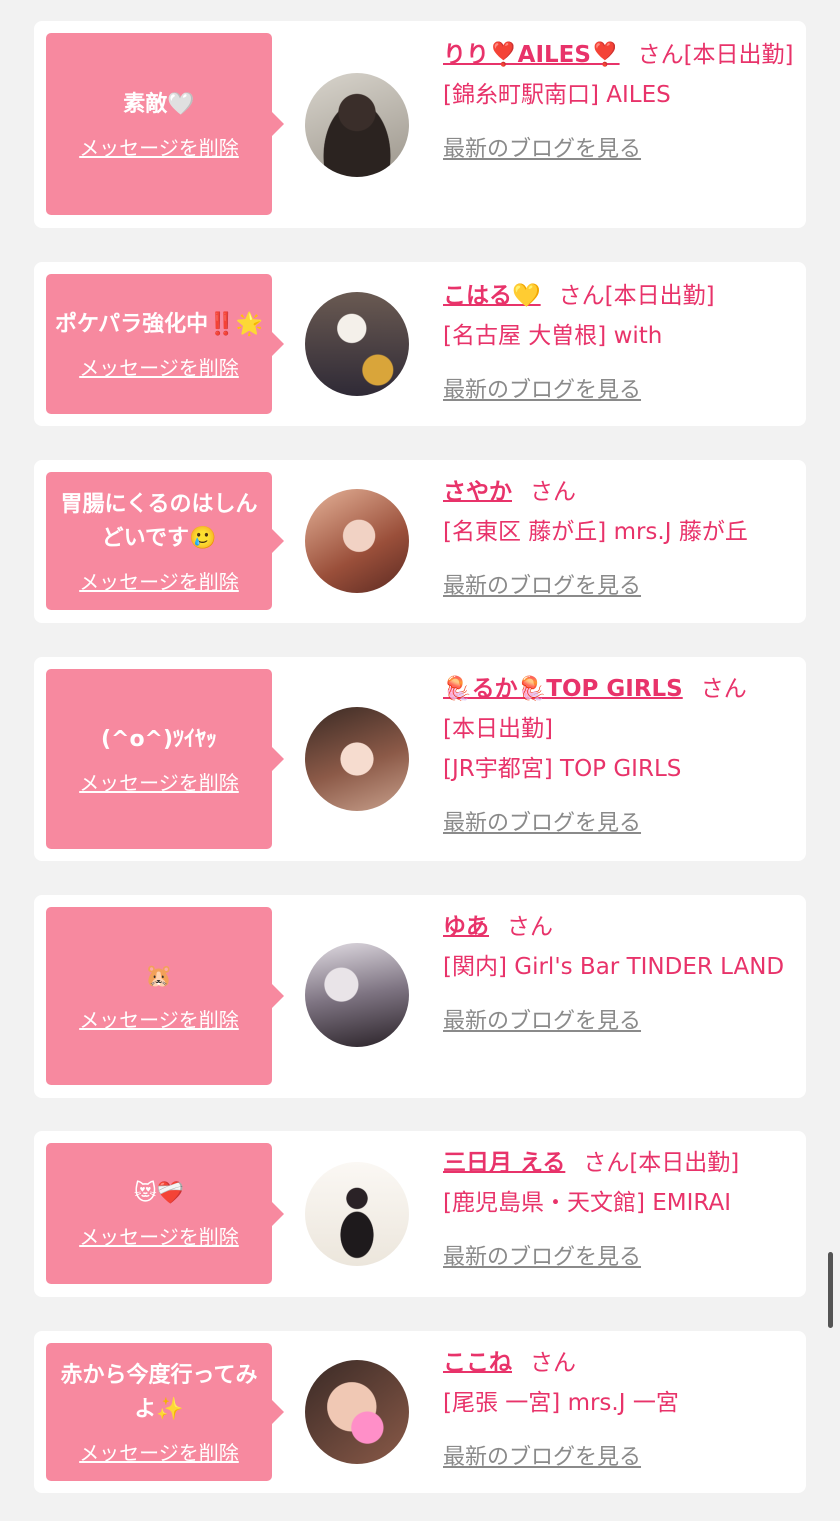 The width and height of the screenshot is (840, 1521). Describe the element at coordinates (492, 296) in the screenshot. I see `cast-name-link: こはる💛` at that location.